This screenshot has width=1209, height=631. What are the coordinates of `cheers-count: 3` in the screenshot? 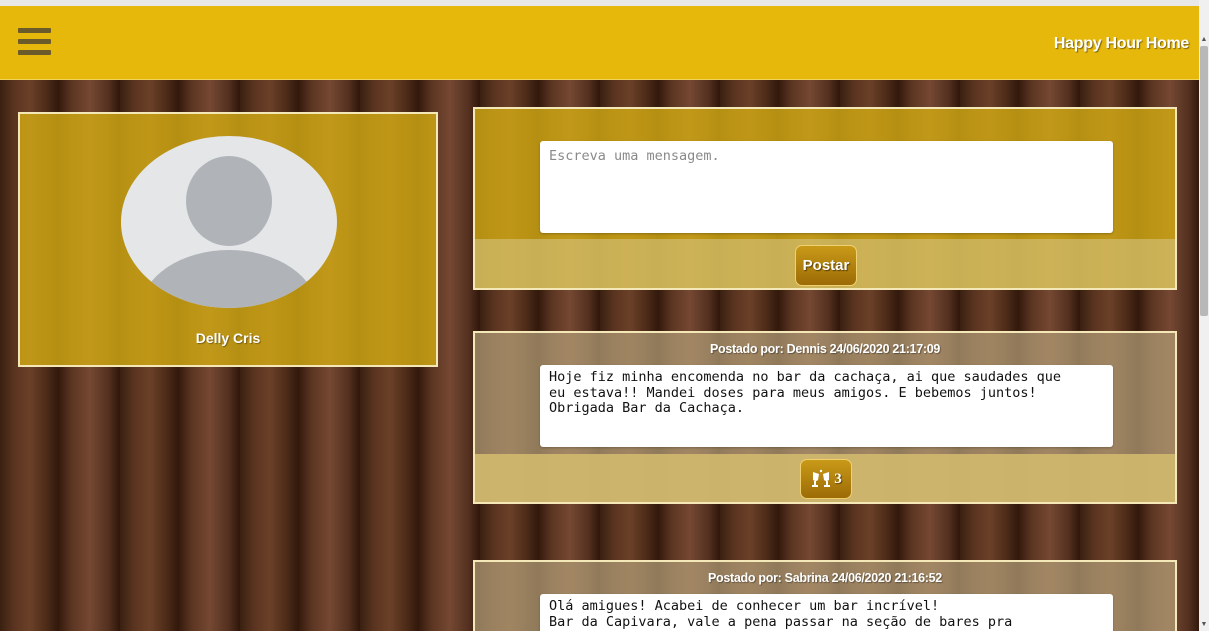 It's located at (838, 478).